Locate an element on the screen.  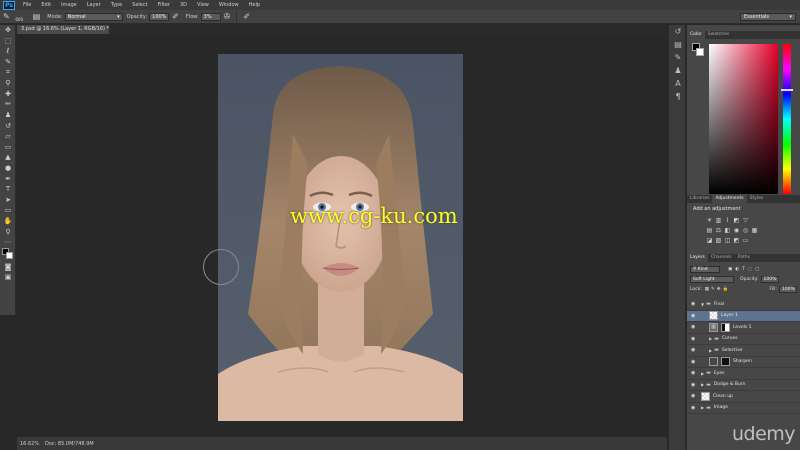
shape-tool-icon: ▭ is located at coordinates (8, 210).